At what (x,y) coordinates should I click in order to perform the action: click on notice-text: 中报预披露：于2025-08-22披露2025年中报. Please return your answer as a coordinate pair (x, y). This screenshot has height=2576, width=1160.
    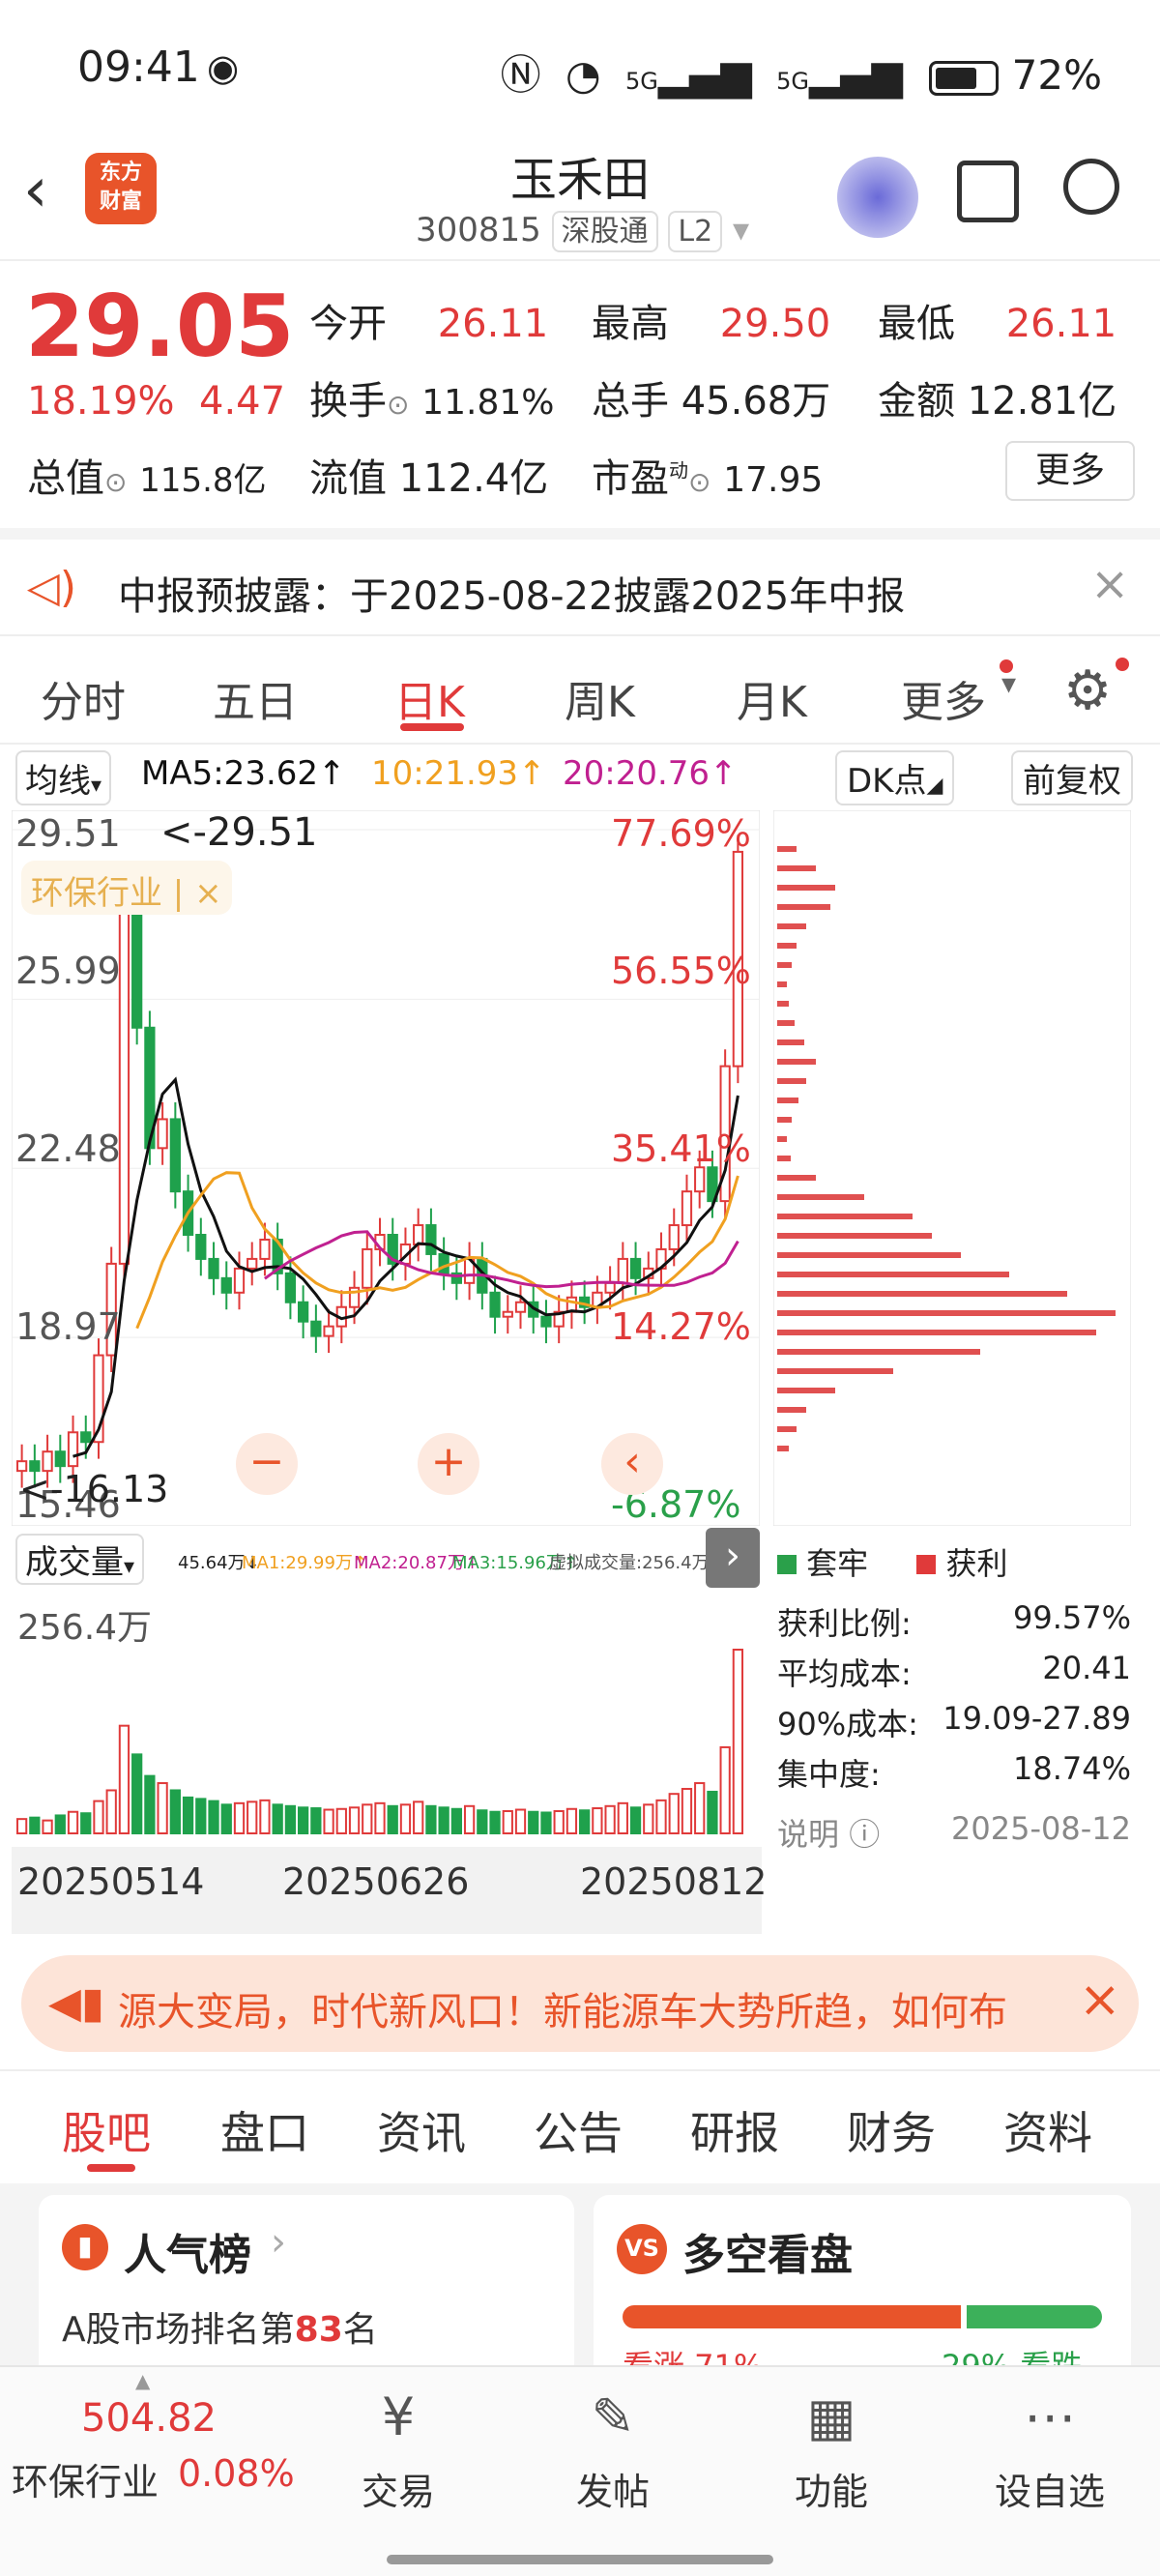
    Looking at the image, I should click on (512, 596).